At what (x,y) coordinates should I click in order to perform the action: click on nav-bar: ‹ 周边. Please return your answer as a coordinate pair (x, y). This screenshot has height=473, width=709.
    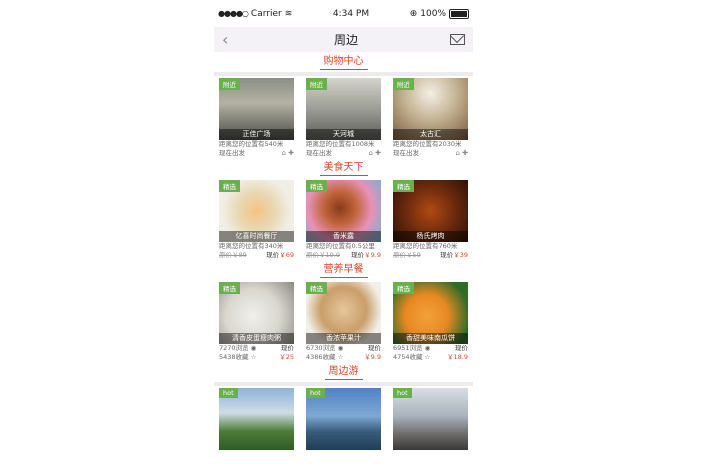
    Looking at the image, I should click on (343, 39).